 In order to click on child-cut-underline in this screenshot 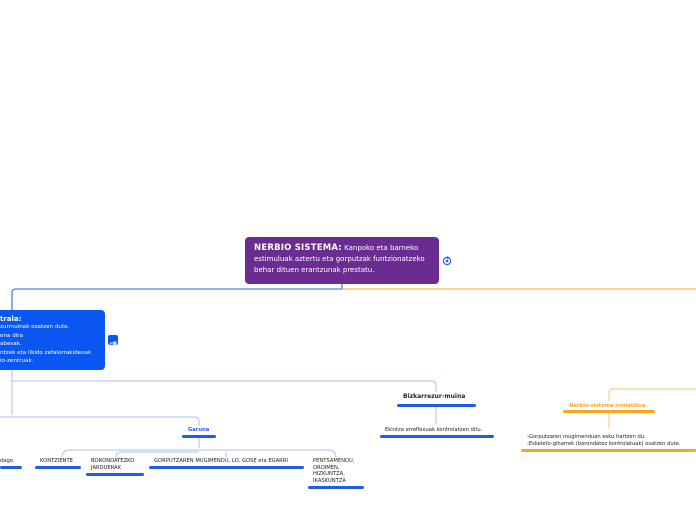, I will do `click(11, 467)`.